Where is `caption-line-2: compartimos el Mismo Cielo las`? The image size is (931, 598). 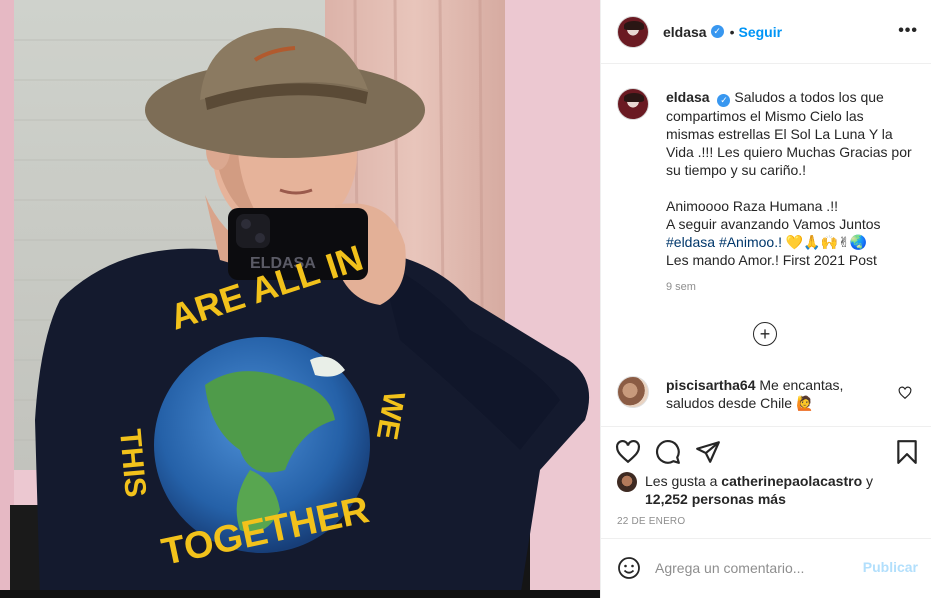 caption-line-2: compartimos el Mismo Cielo las is located at coordinates (765, 115).